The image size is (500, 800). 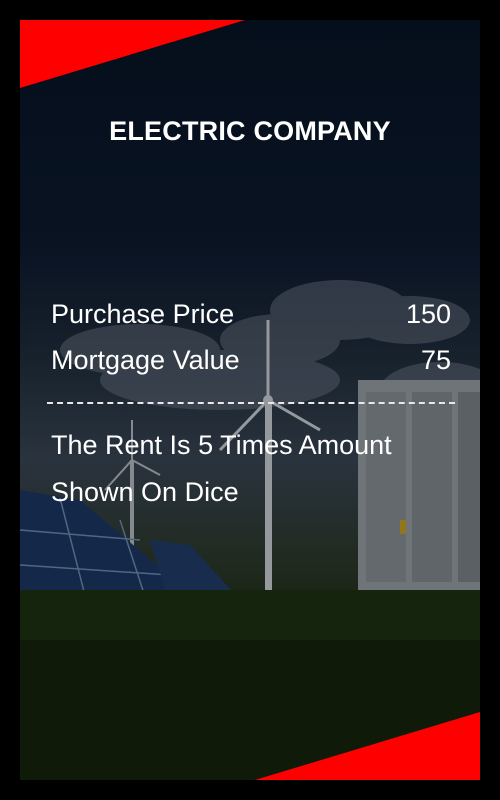 What do you see at coordinates (132, 54) in the screenshot?
I see `top-left-red-accent` at bounding box center [132, 54].